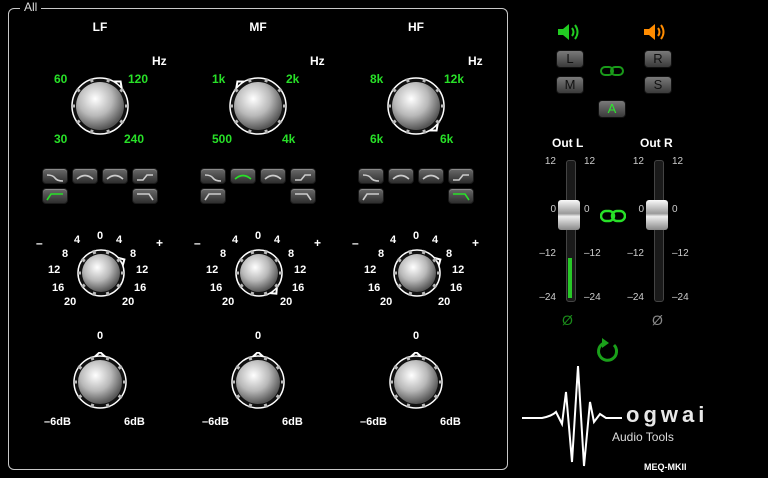 The width and height of the screenshot is (768, 478). Describe the element at coordinates (258, 27) in the screenshot. I see `band-title-mf: MF` at that location.